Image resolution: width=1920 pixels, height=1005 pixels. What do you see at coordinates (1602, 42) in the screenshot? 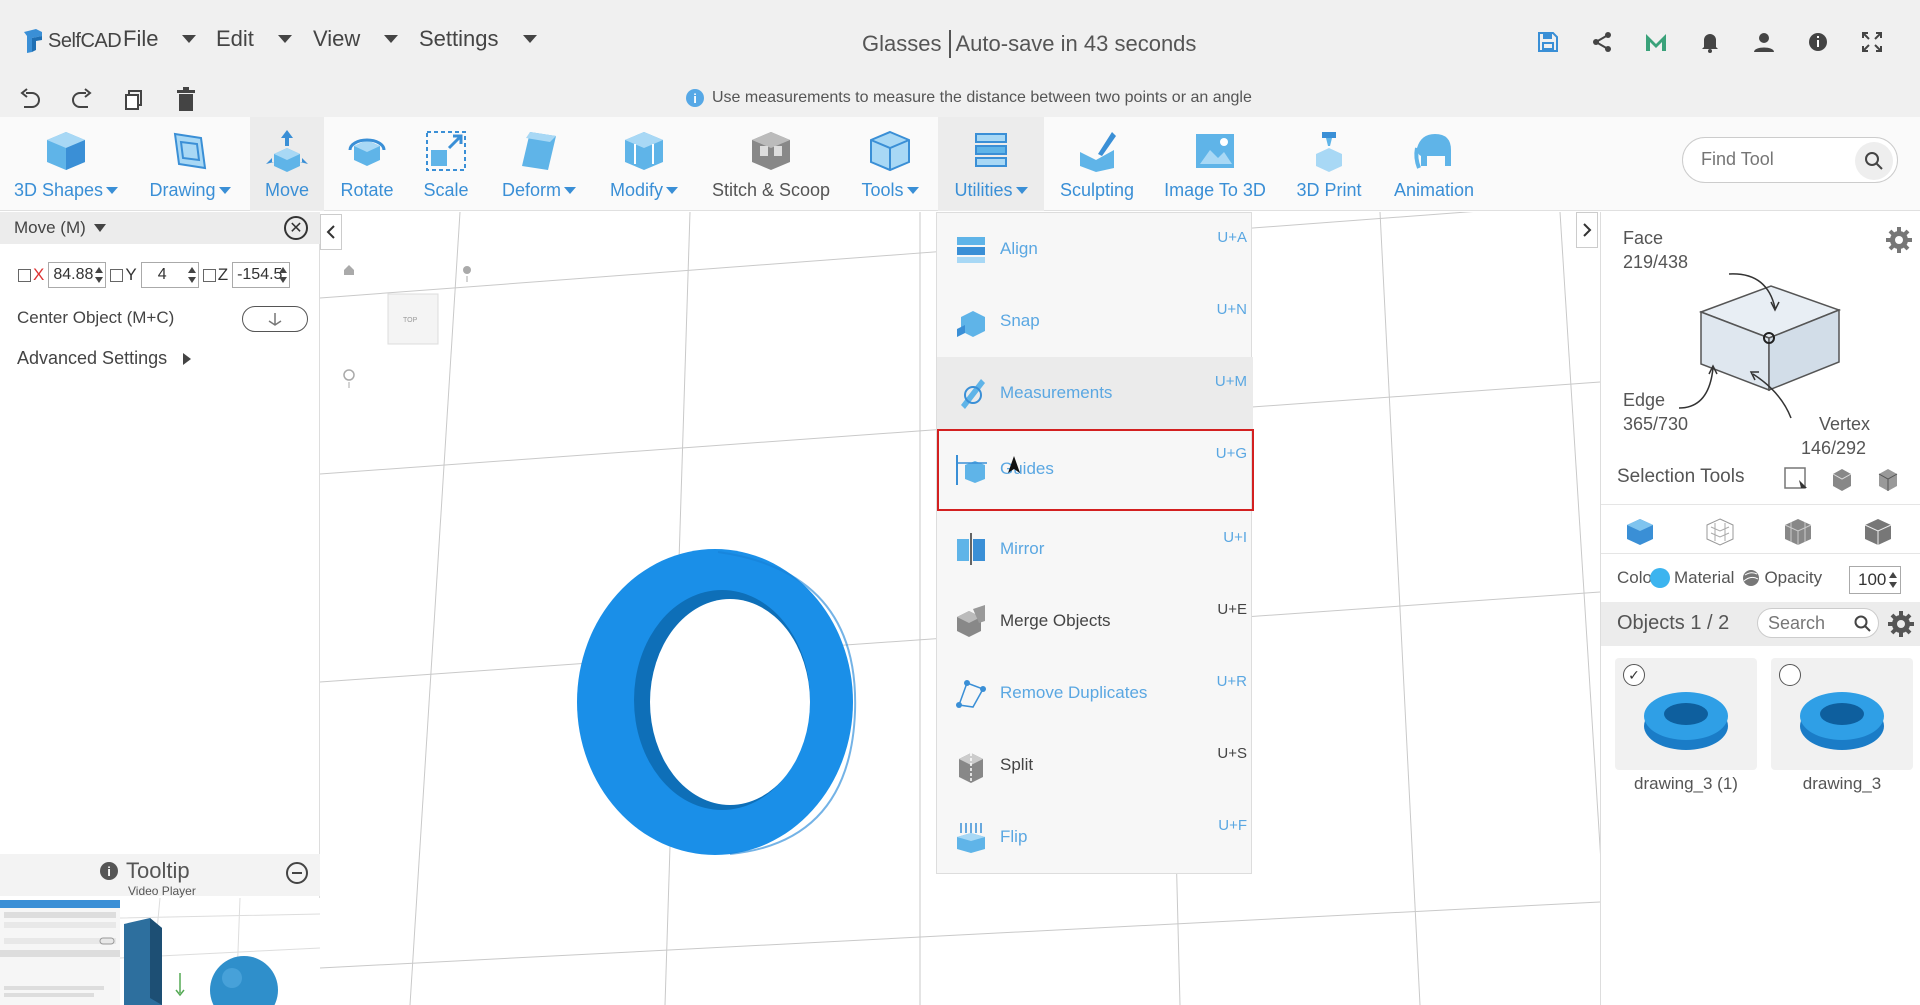
I see `share-icon` at bounding box center [1602, 42].